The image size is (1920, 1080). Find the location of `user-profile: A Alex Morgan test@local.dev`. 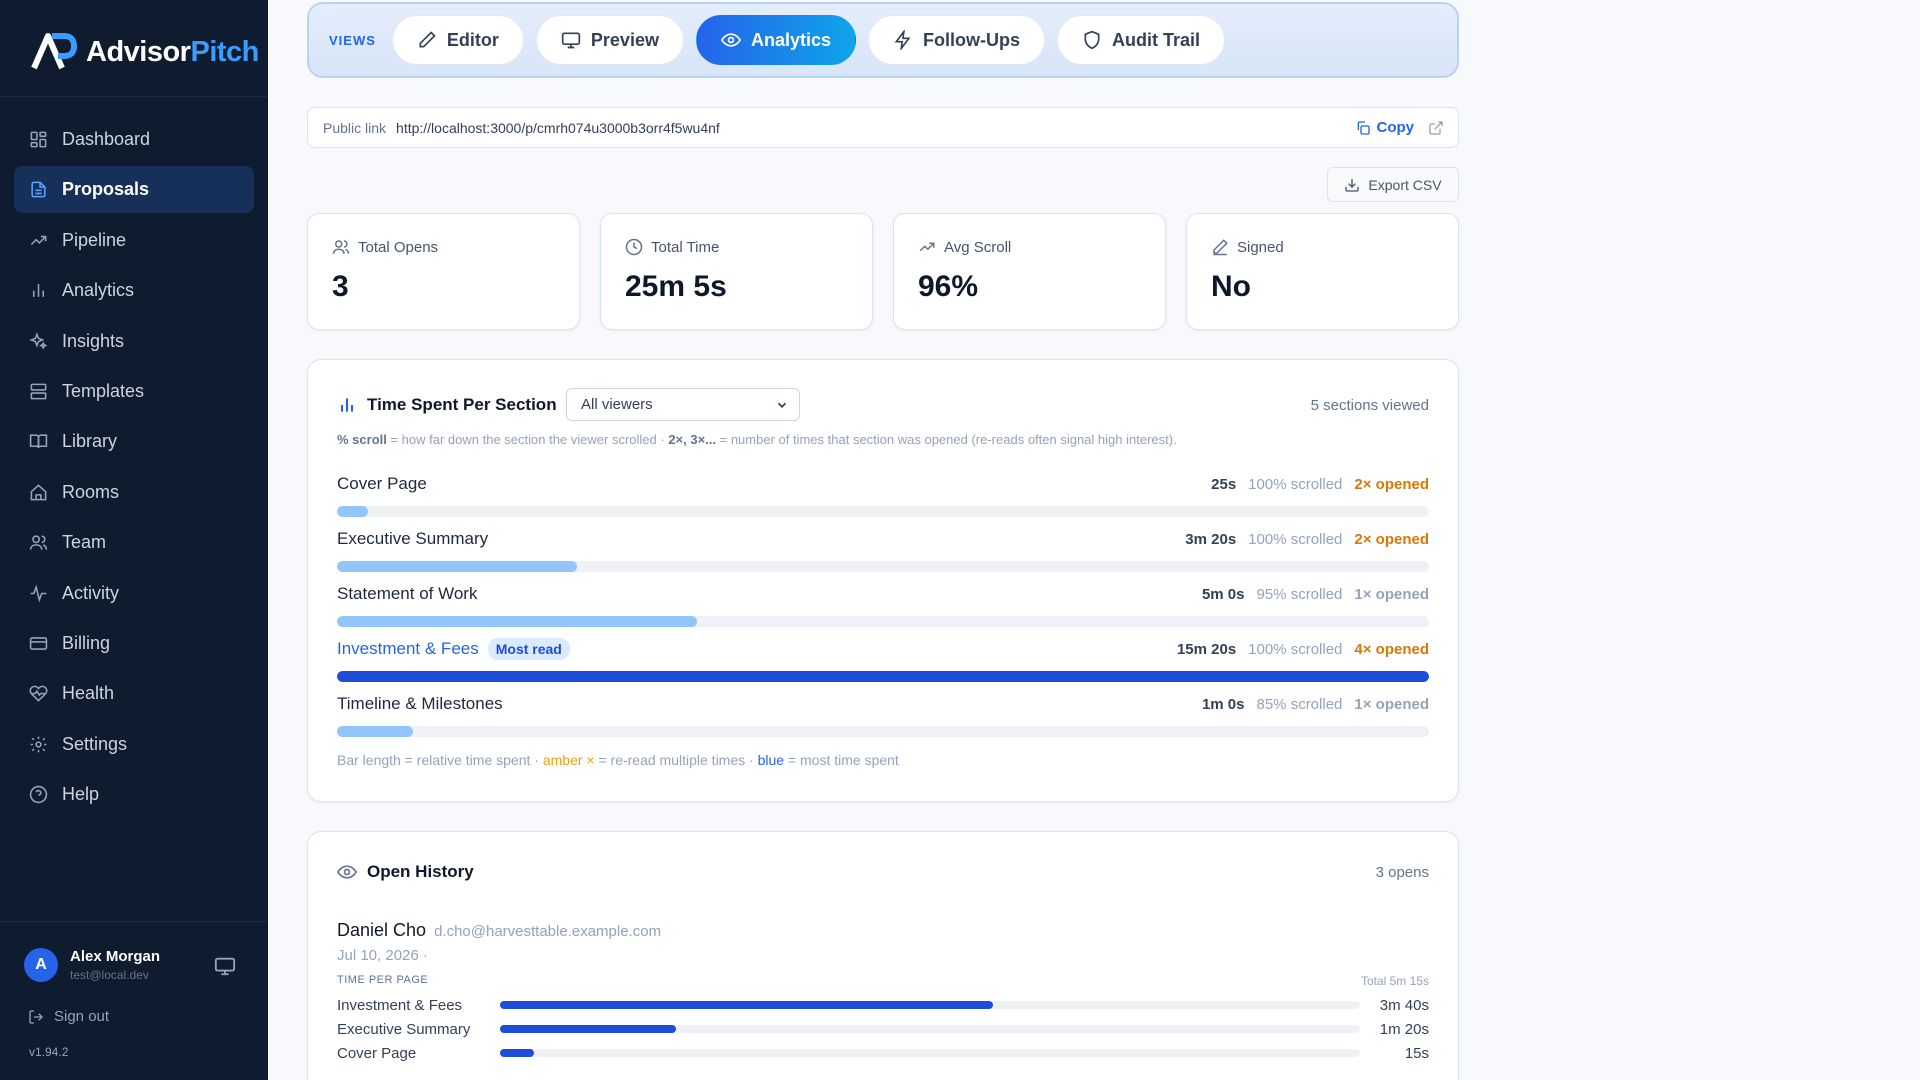

user-profile: A Alex Morgan test@local.dev is located at coordinates (92, 965).